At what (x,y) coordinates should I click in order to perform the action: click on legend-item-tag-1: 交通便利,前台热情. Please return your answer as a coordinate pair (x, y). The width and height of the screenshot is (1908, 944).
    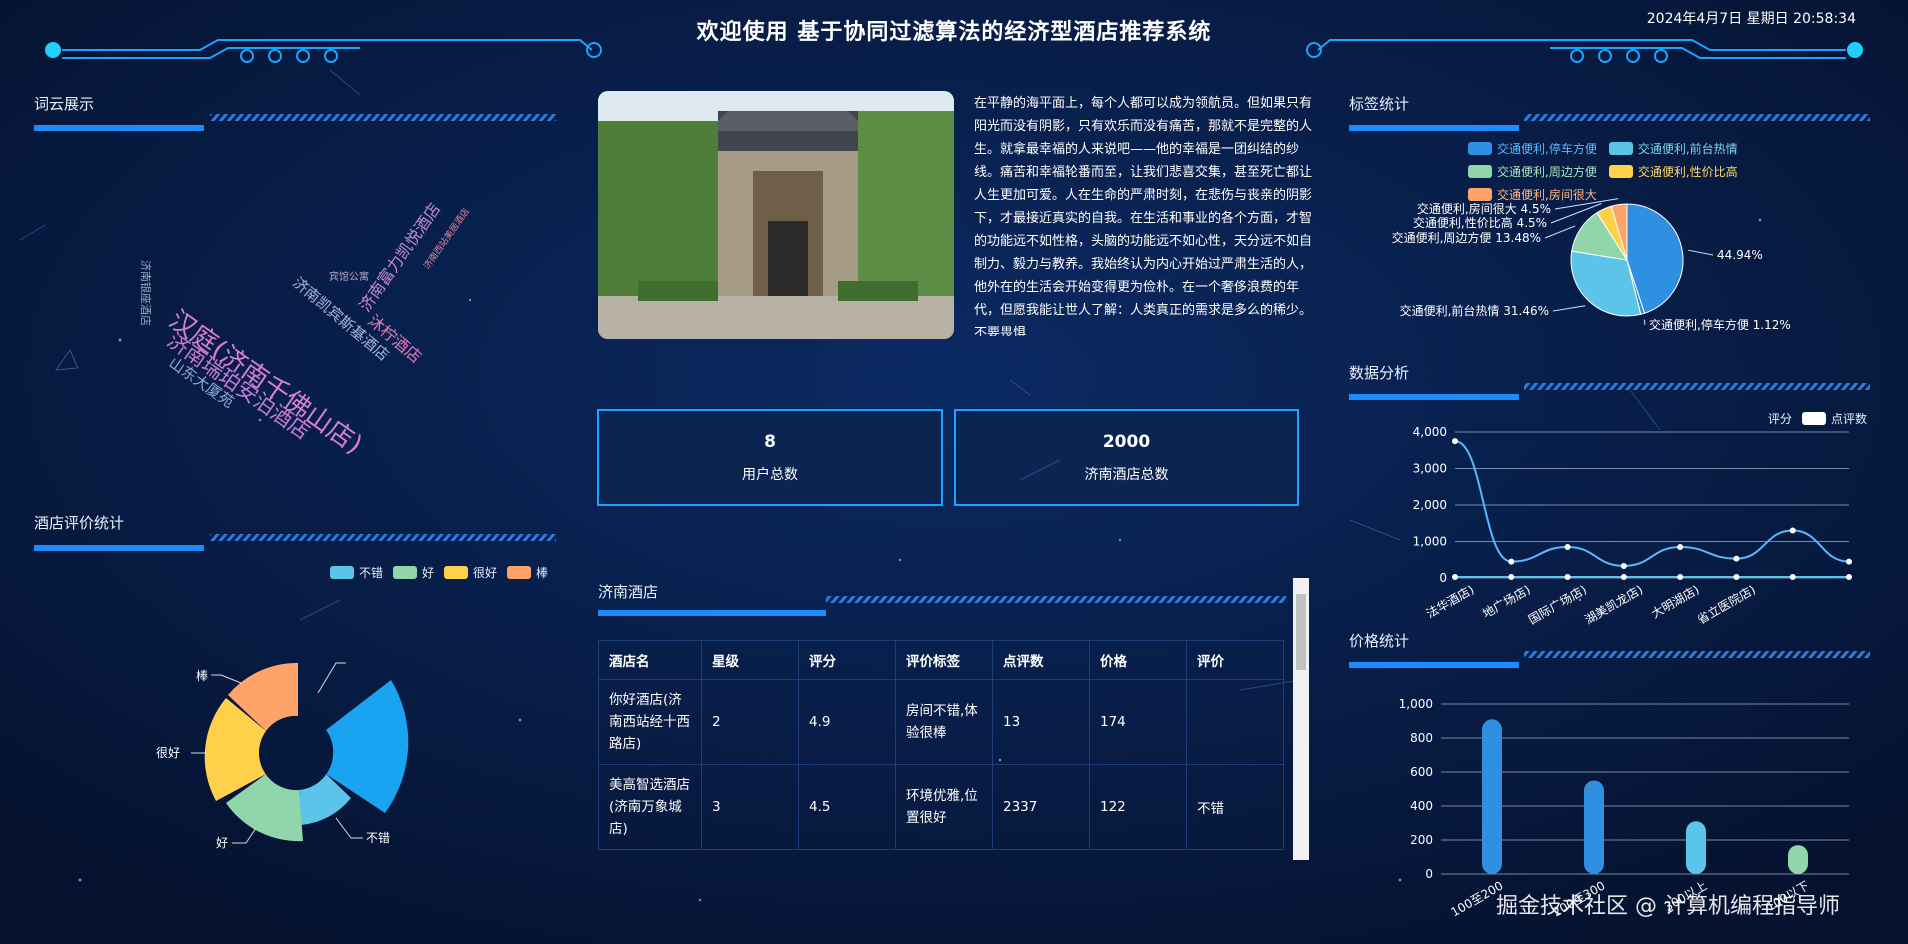
    Looking at the image, I should click on (1673, 148).